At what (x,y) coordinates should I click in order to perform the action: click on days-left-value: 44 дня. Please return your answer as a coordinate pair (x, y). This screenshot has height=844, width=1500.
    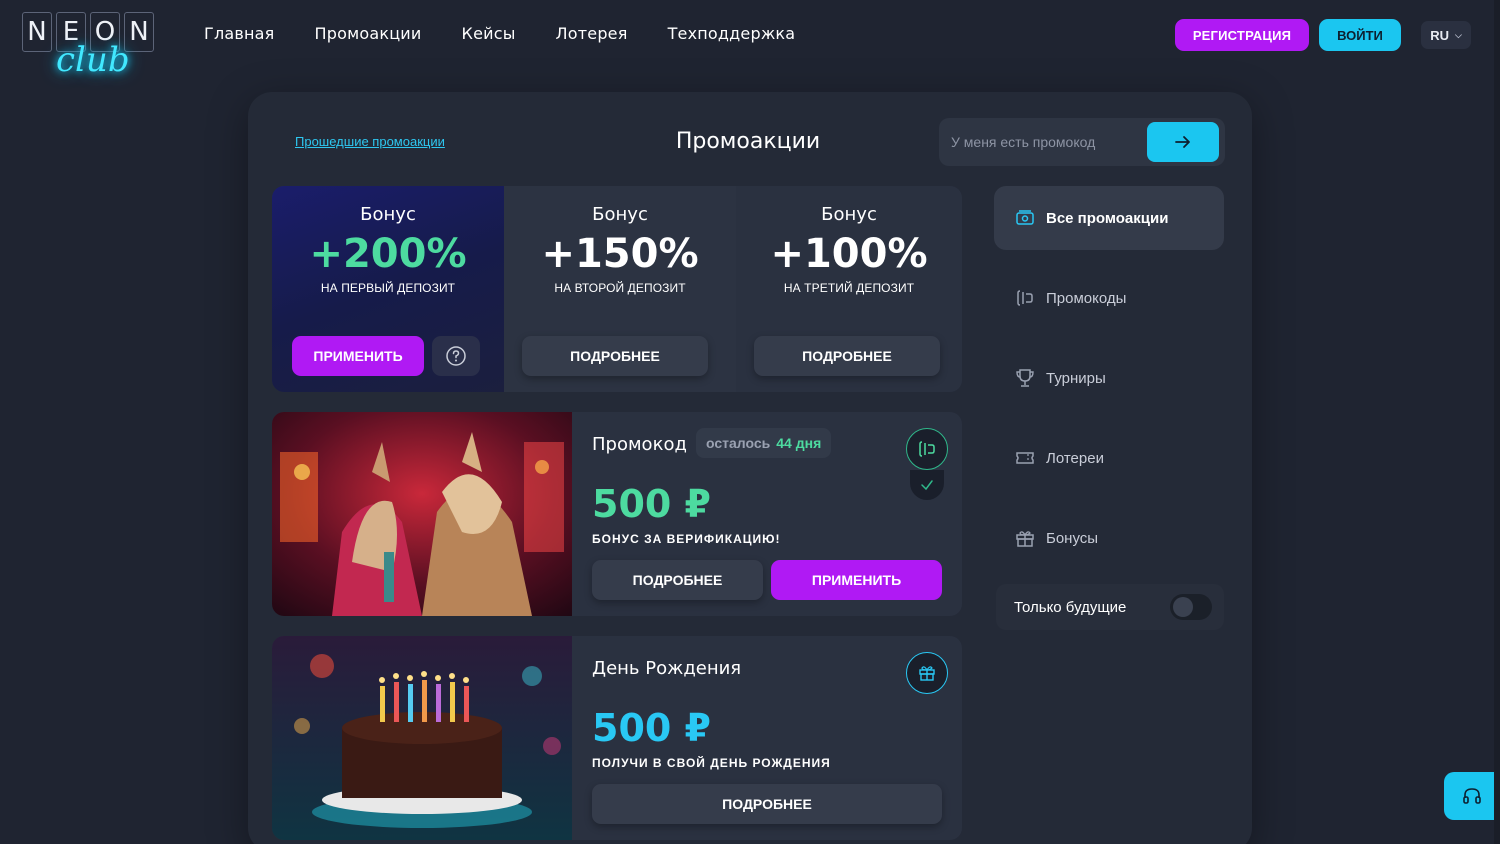
    Looking at the image, I should click on (799, 443).